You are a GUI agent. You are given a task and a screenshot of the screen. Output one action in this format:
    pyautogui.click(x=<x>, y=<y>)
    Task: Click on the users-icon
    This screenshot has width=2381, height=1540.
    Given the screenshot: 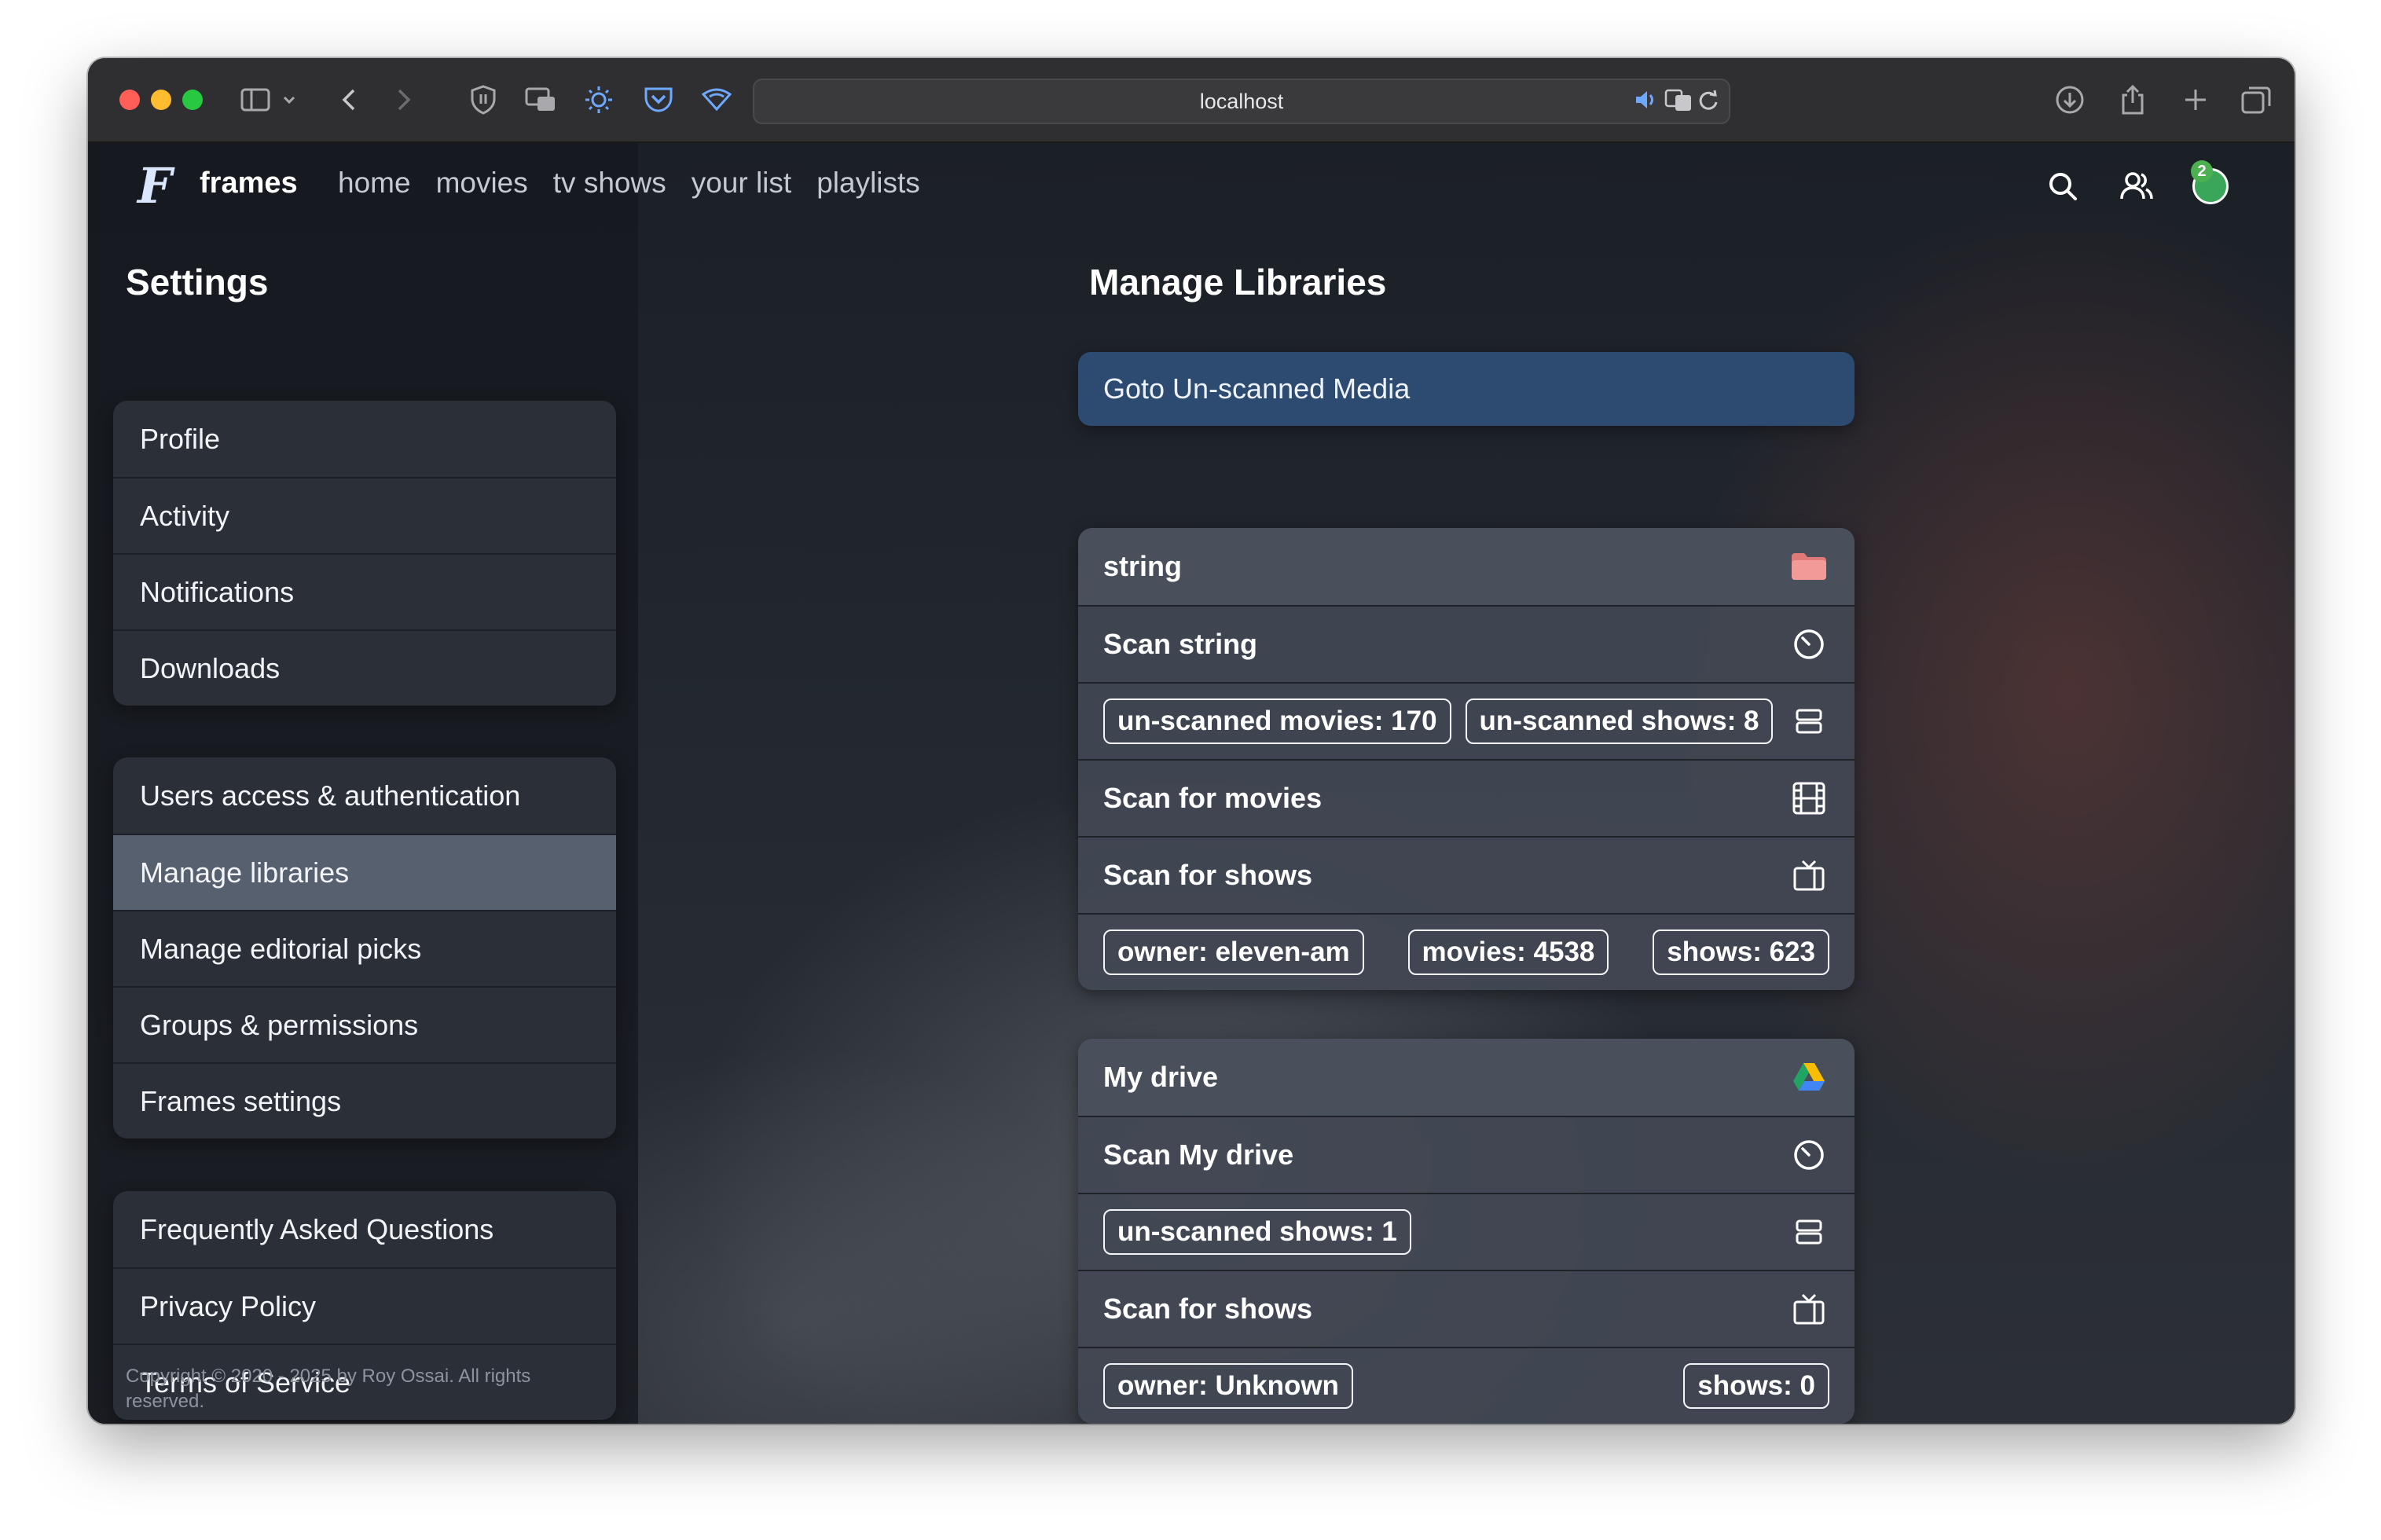 What is the action you would take?
    pyautogui.click(x=2136, y=186)
    